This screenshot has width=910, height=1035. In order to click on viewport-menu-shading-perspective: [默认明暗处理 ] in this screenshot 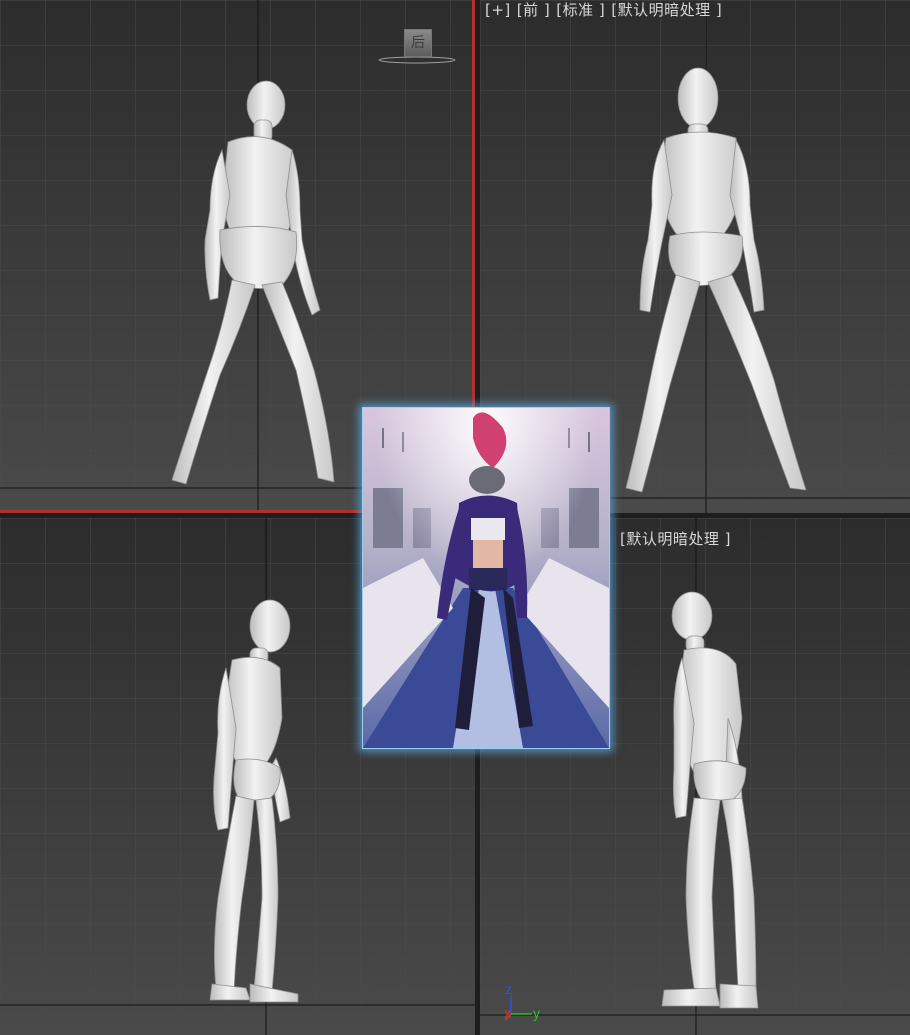, I will do `click(675, 539)`.